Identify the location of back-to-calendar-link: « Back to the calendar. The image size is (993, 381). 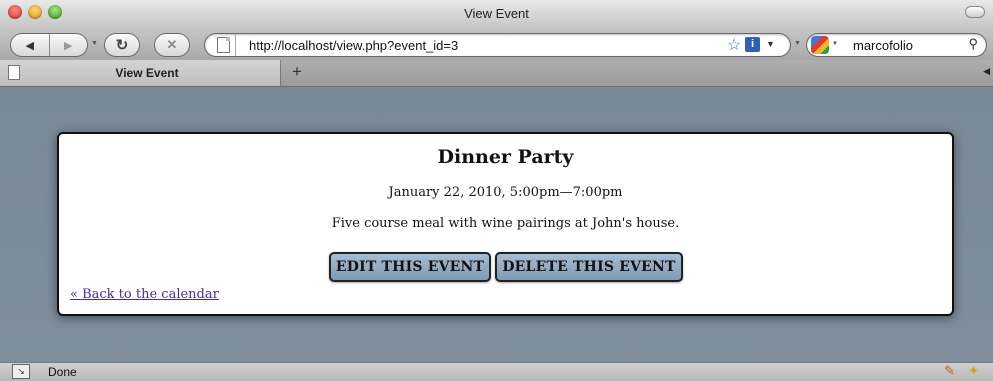
(144, 294).